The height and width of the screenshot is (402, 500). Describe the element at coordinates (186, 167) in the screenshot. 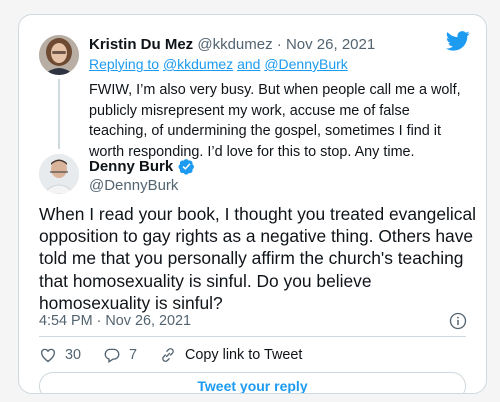

I see `verified-badge-icon` at that location.